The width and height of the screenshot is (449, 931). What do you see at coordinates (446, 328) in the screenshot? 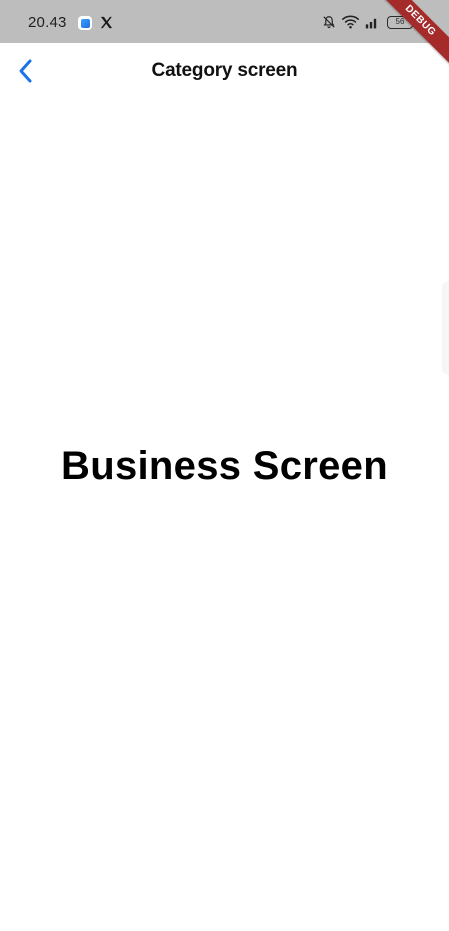
I see `edge-panel-handle` at bounding box center [446, 328].